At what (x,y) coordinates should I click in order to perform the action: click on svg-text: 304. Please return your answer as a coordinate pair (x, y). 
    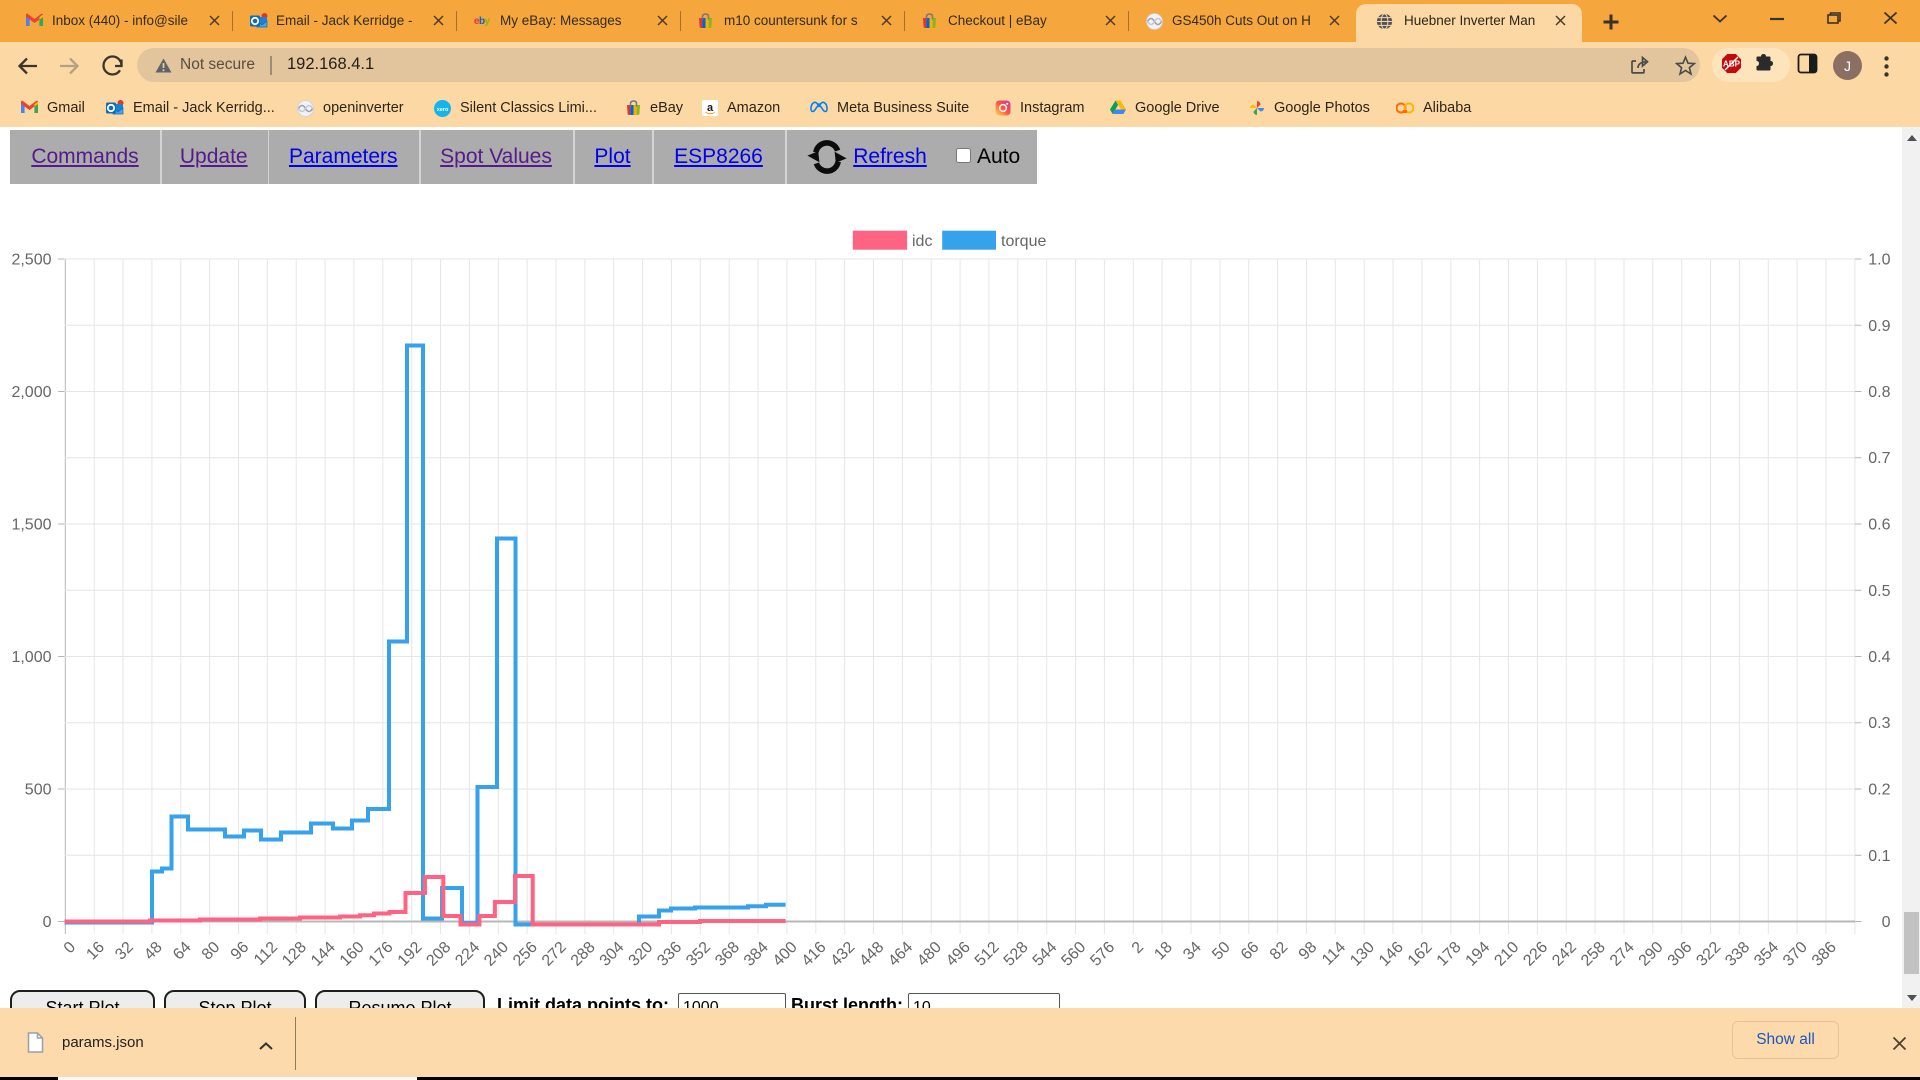
    Looking at the image, I should click on (612, 954).